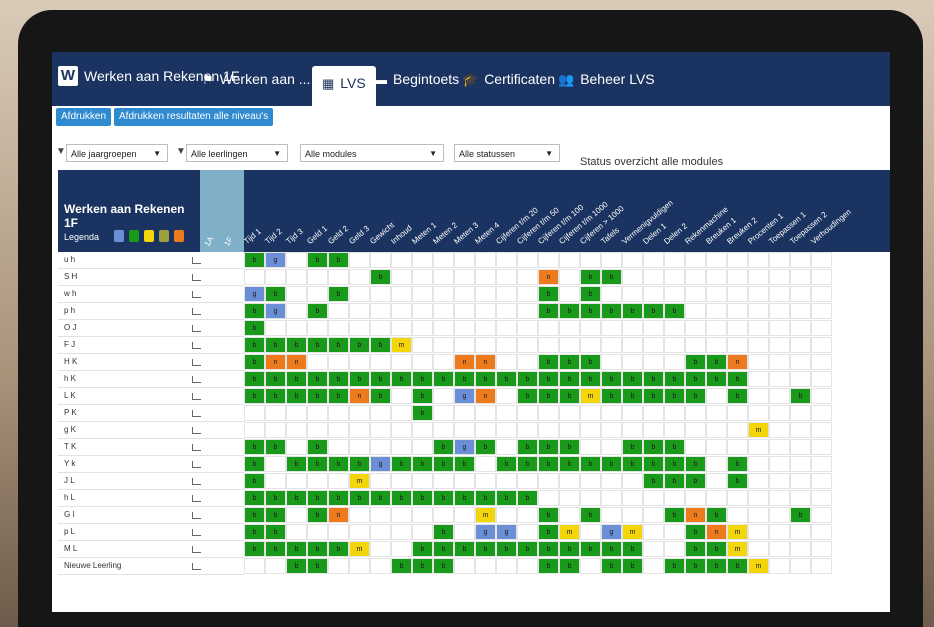  What do you see at coordinates (151, 481) in the screenshot?
I see `student-row: J L` at bounding box center [151, 481].